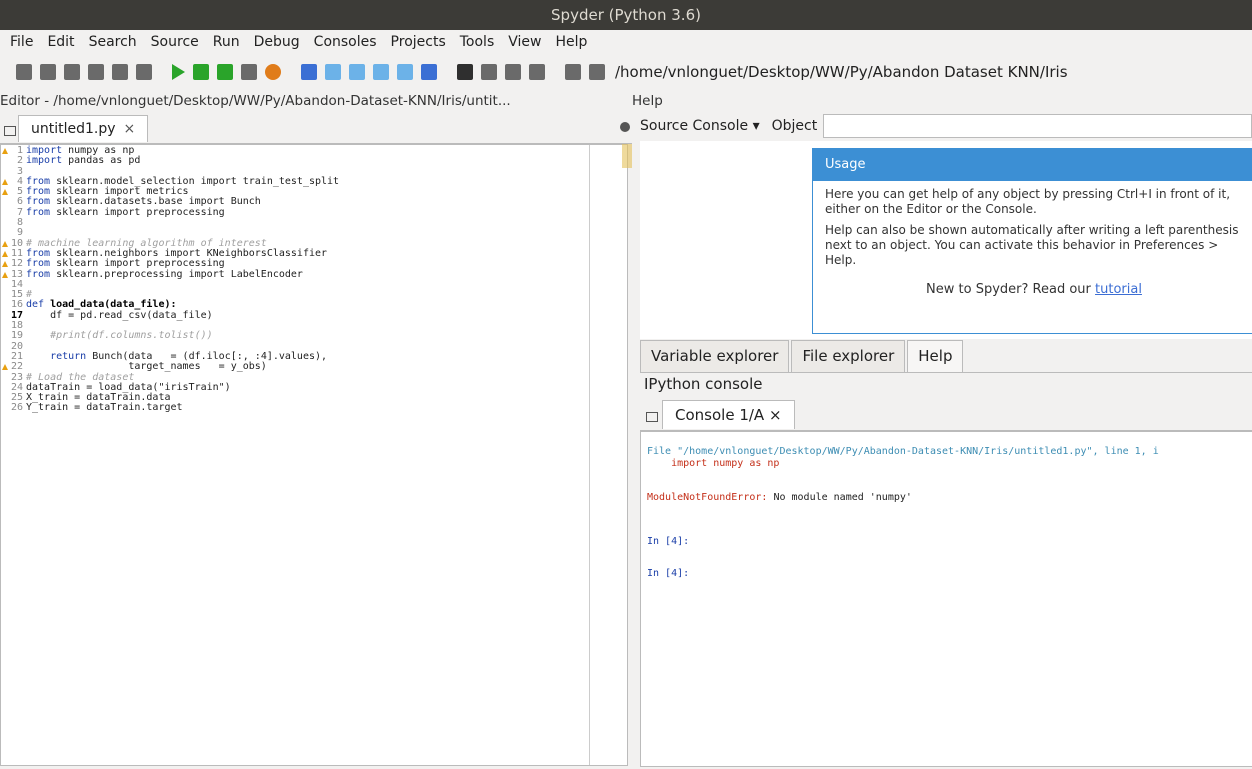 This screenshot has width=1252, height=769. Describe the element at coordinates (848, 356) in the screenshot. I see `tab-file-explorer: File explorer` at that location.